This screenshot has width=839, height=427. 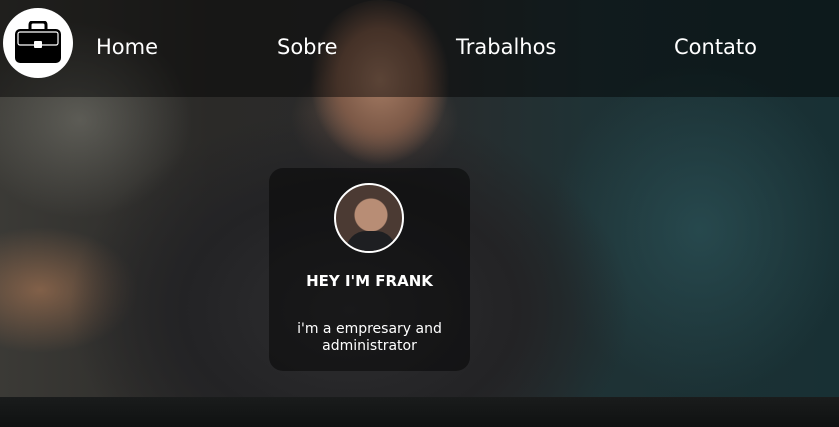 What do you see at coordinates (369, 281) in the screenshot?
I see `profile-title: HEY I'M FRANK` at bounding box center [369, 281].